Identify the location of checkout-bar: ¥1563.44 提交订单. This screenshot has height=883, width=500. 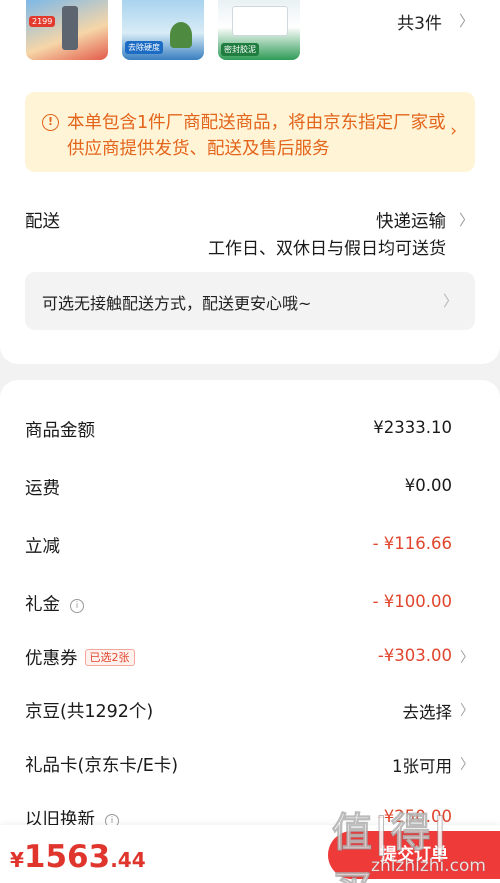
(250, 854).